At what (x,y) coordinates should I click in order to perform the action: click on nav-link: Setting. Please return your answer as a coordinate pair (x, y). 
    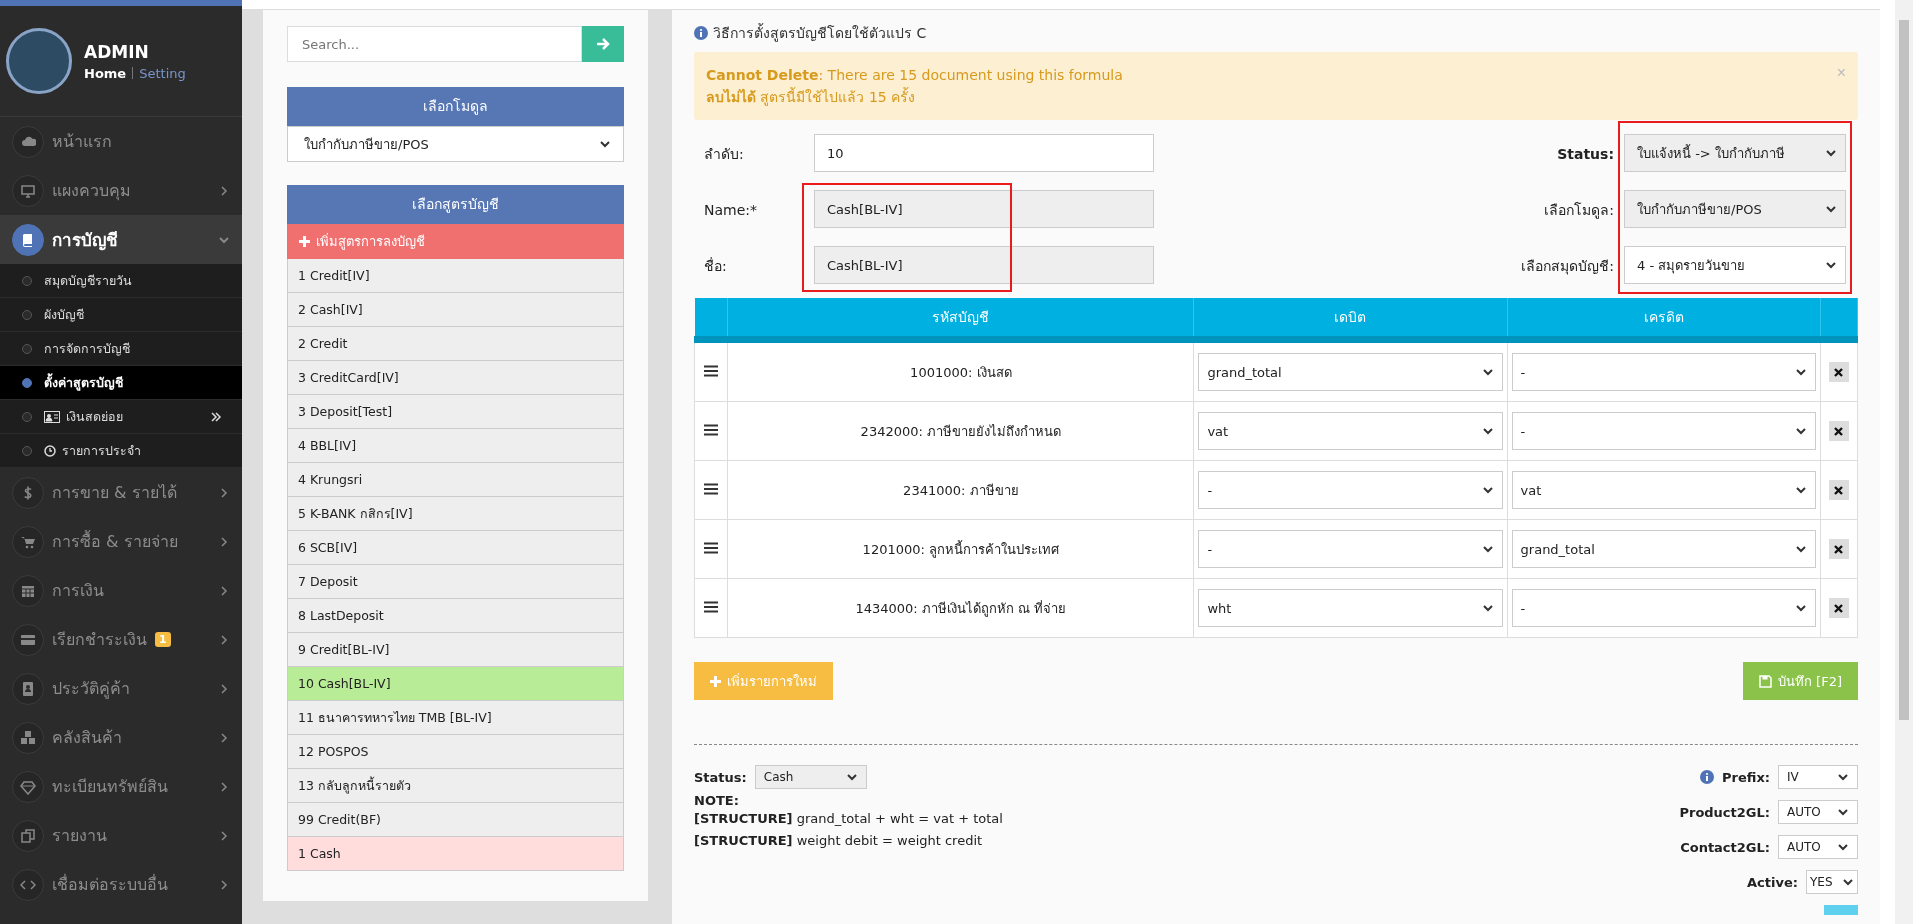
    Looking at the image, I should click on (162, 73).